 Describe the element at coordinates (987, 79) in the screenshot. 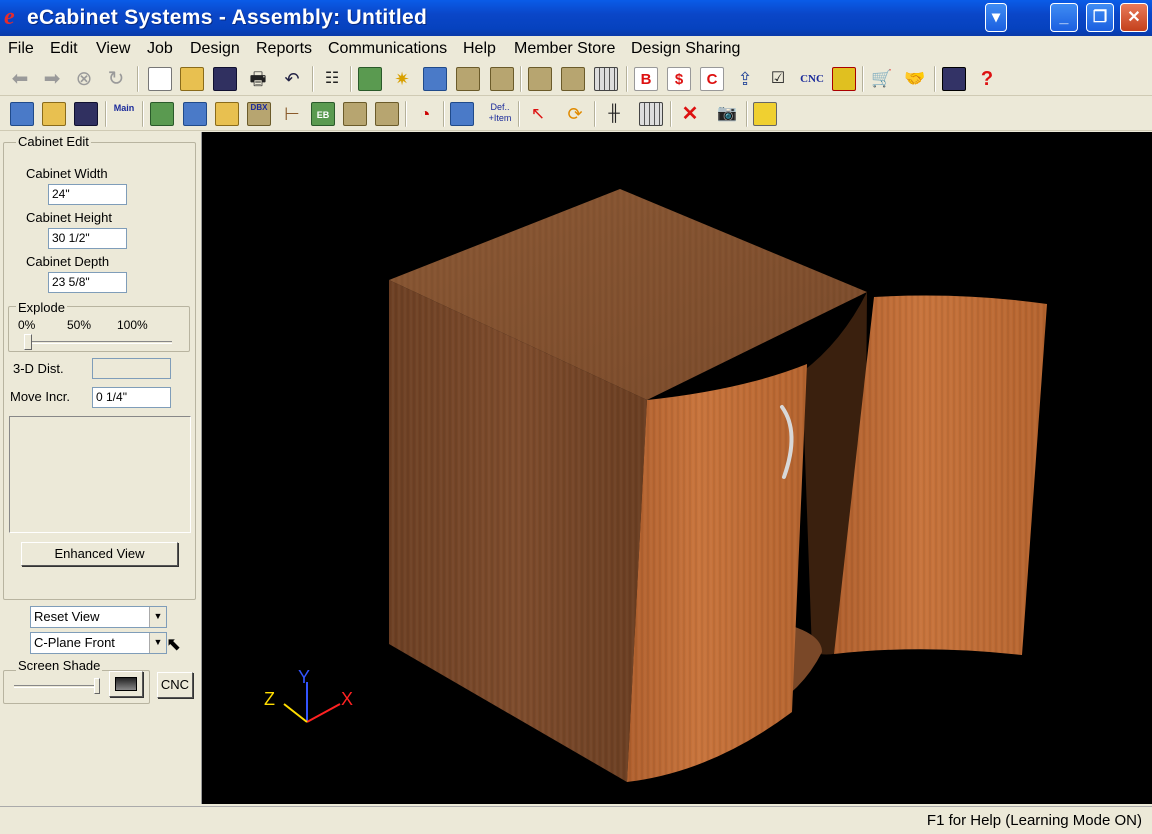

I see `help-question-icon: ?` at that location.